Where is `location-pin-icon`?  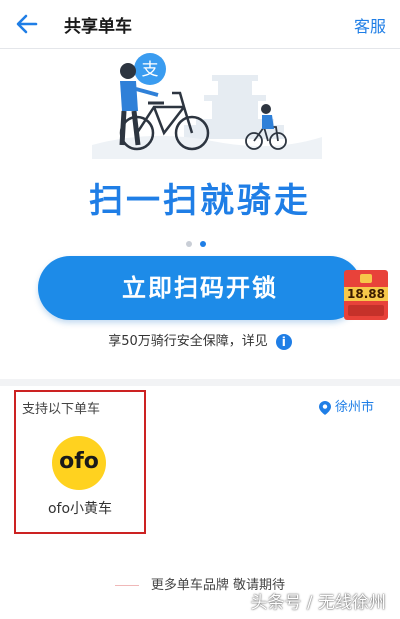
location-pin-icon is located at coordinates (324, 407).